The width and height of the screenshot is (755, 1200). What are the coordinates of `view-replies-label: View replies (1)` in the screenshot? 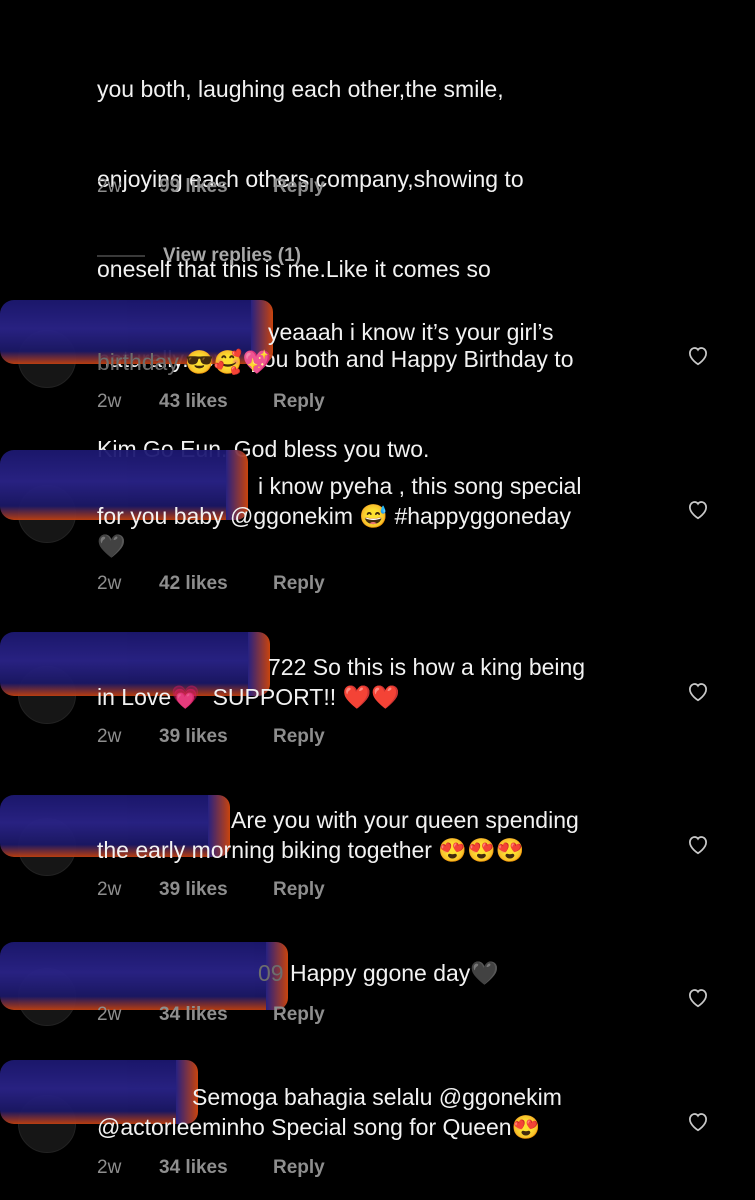 It's located at (232, 255).